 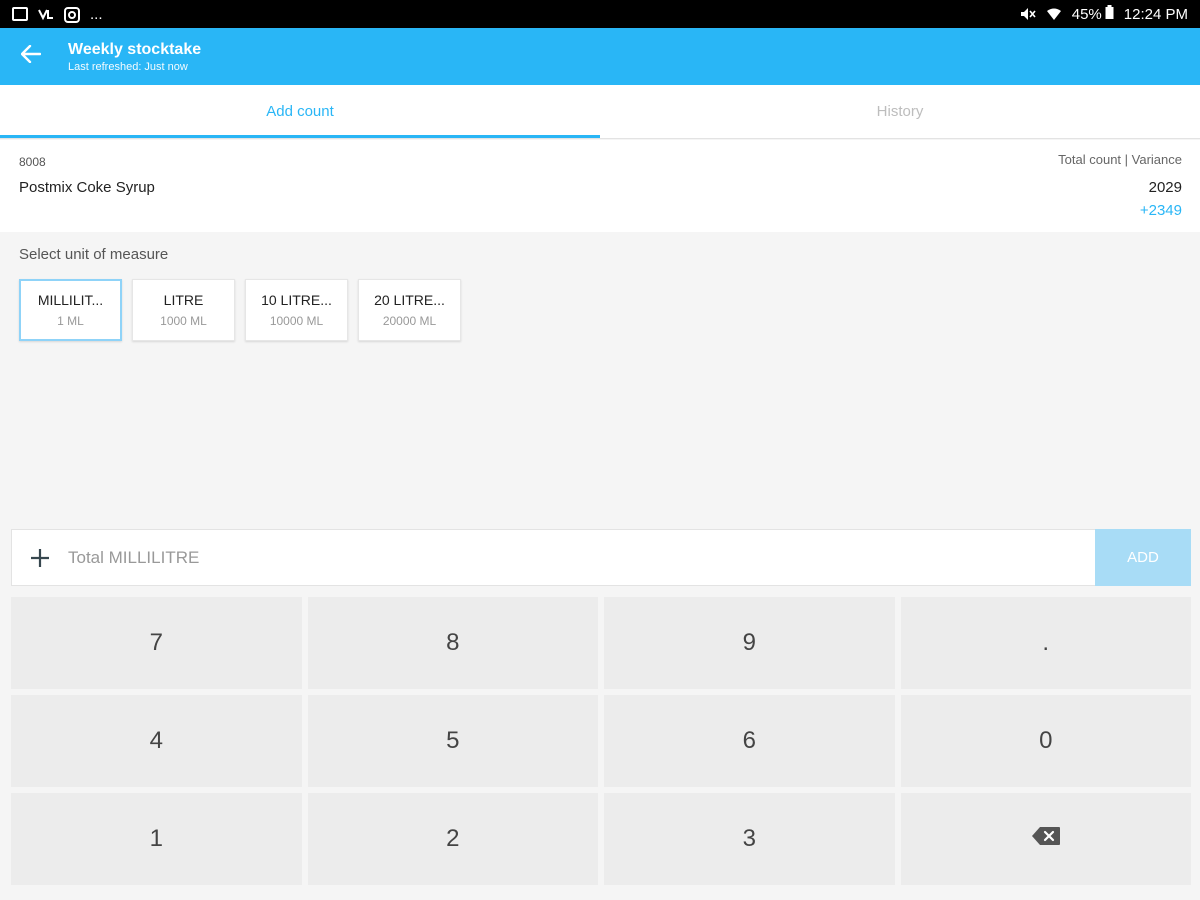 What do you see at coordinates (1143, 557) in the screenshot?
I see `add-button: ADD` at bounding box center [1143, 557].